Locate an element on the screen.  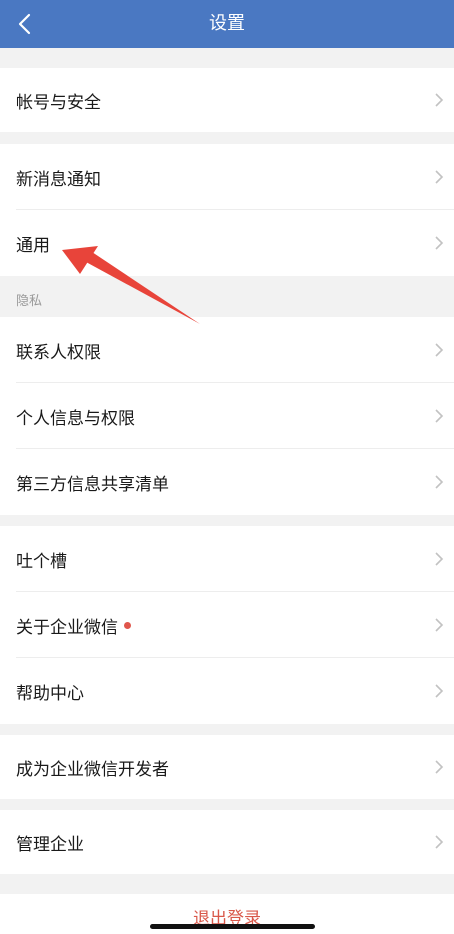
settings-item-label: 关于企业微信 is located at coordinates (67, 627).